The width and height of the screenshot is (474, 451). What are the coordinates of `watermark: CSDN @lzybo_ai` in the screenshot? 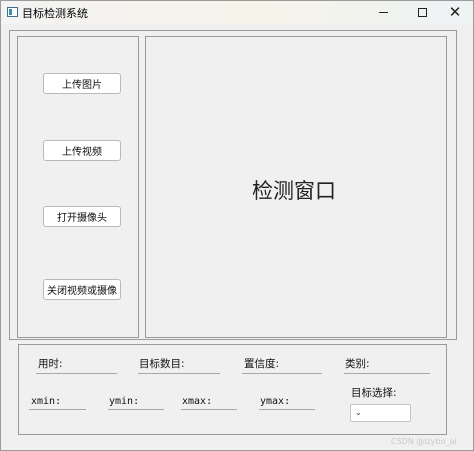 It's located at (424, 441).